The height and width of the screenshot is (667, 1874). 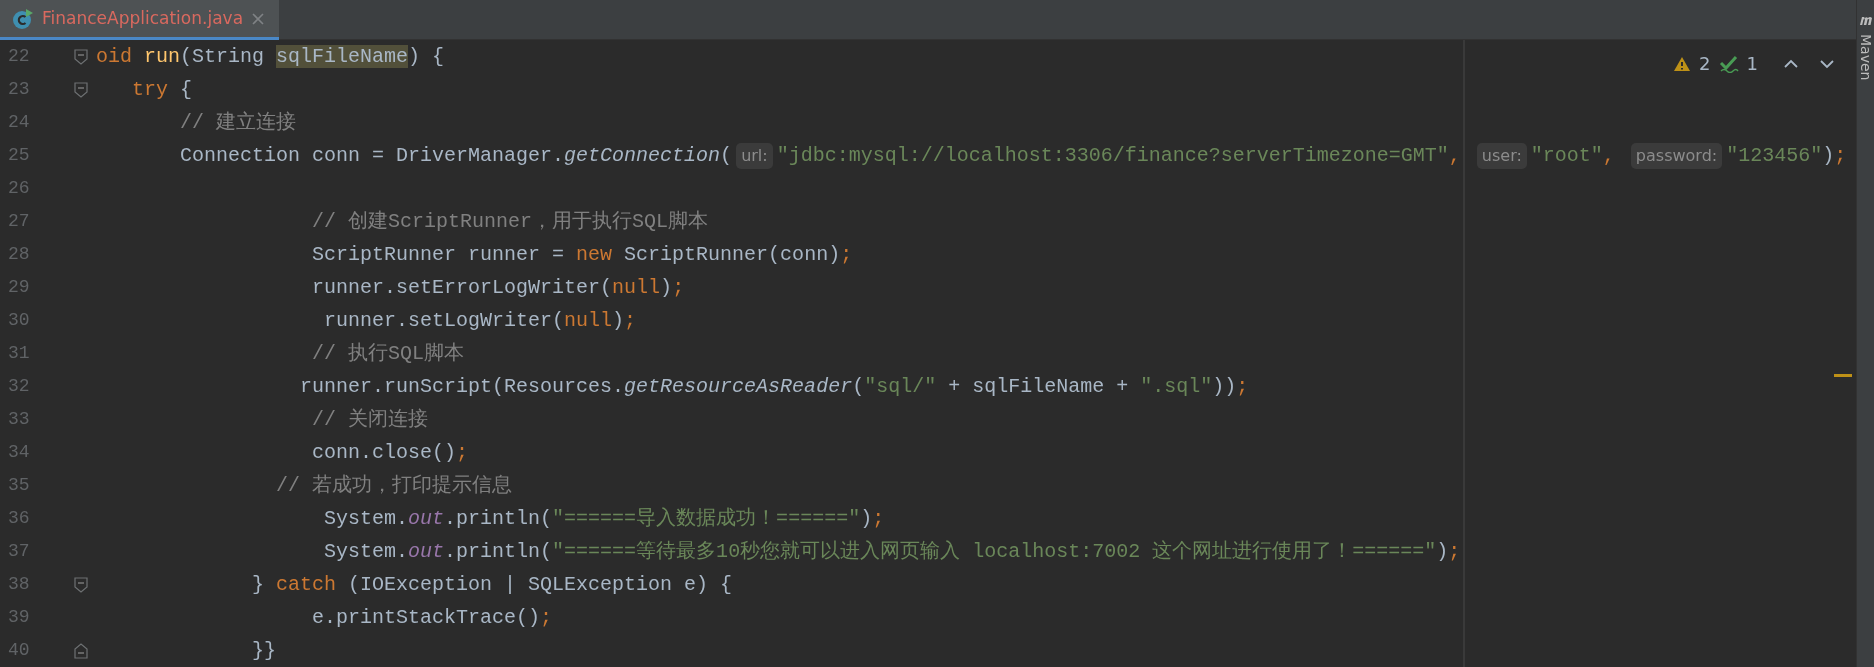 What do you see at coordinates (1752, 63) in the screenshot?
I see `weak-warning-count: 1` at bounding box center [1752, 63].